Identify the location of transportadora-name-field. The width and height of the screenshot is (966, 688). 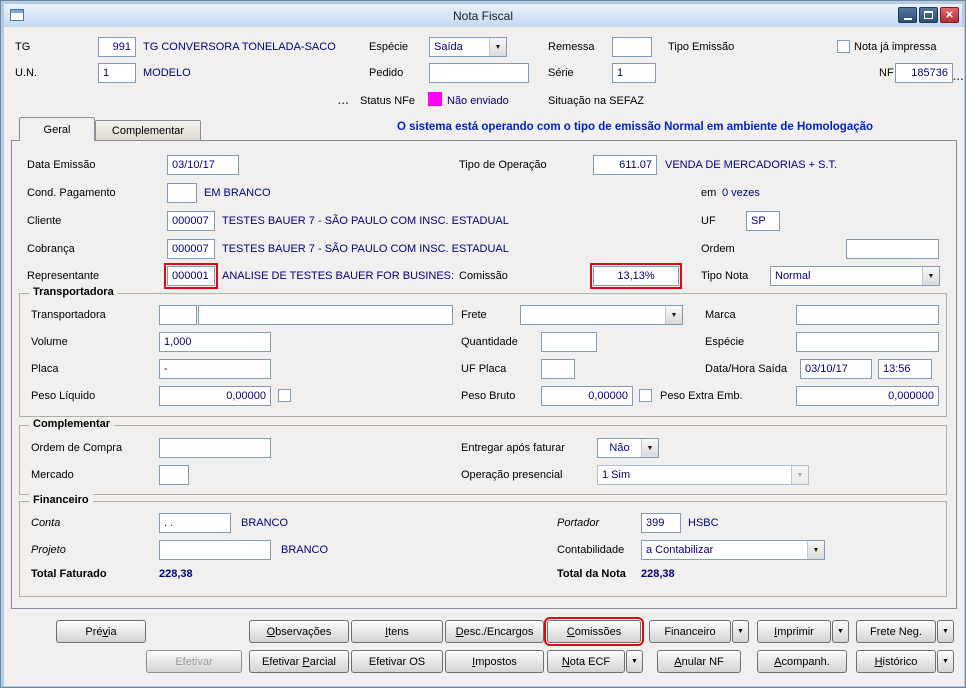
(325, 315).